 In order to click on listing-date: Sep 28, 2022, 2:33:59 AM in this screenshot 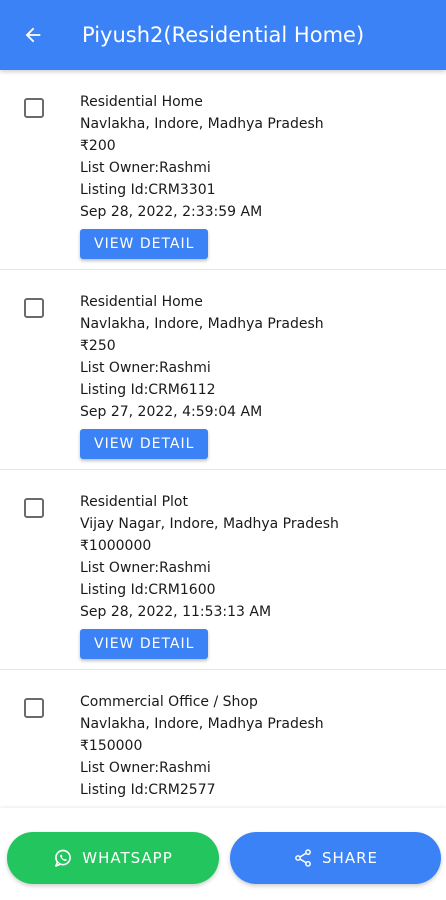, I will do `click(171, 212)`.